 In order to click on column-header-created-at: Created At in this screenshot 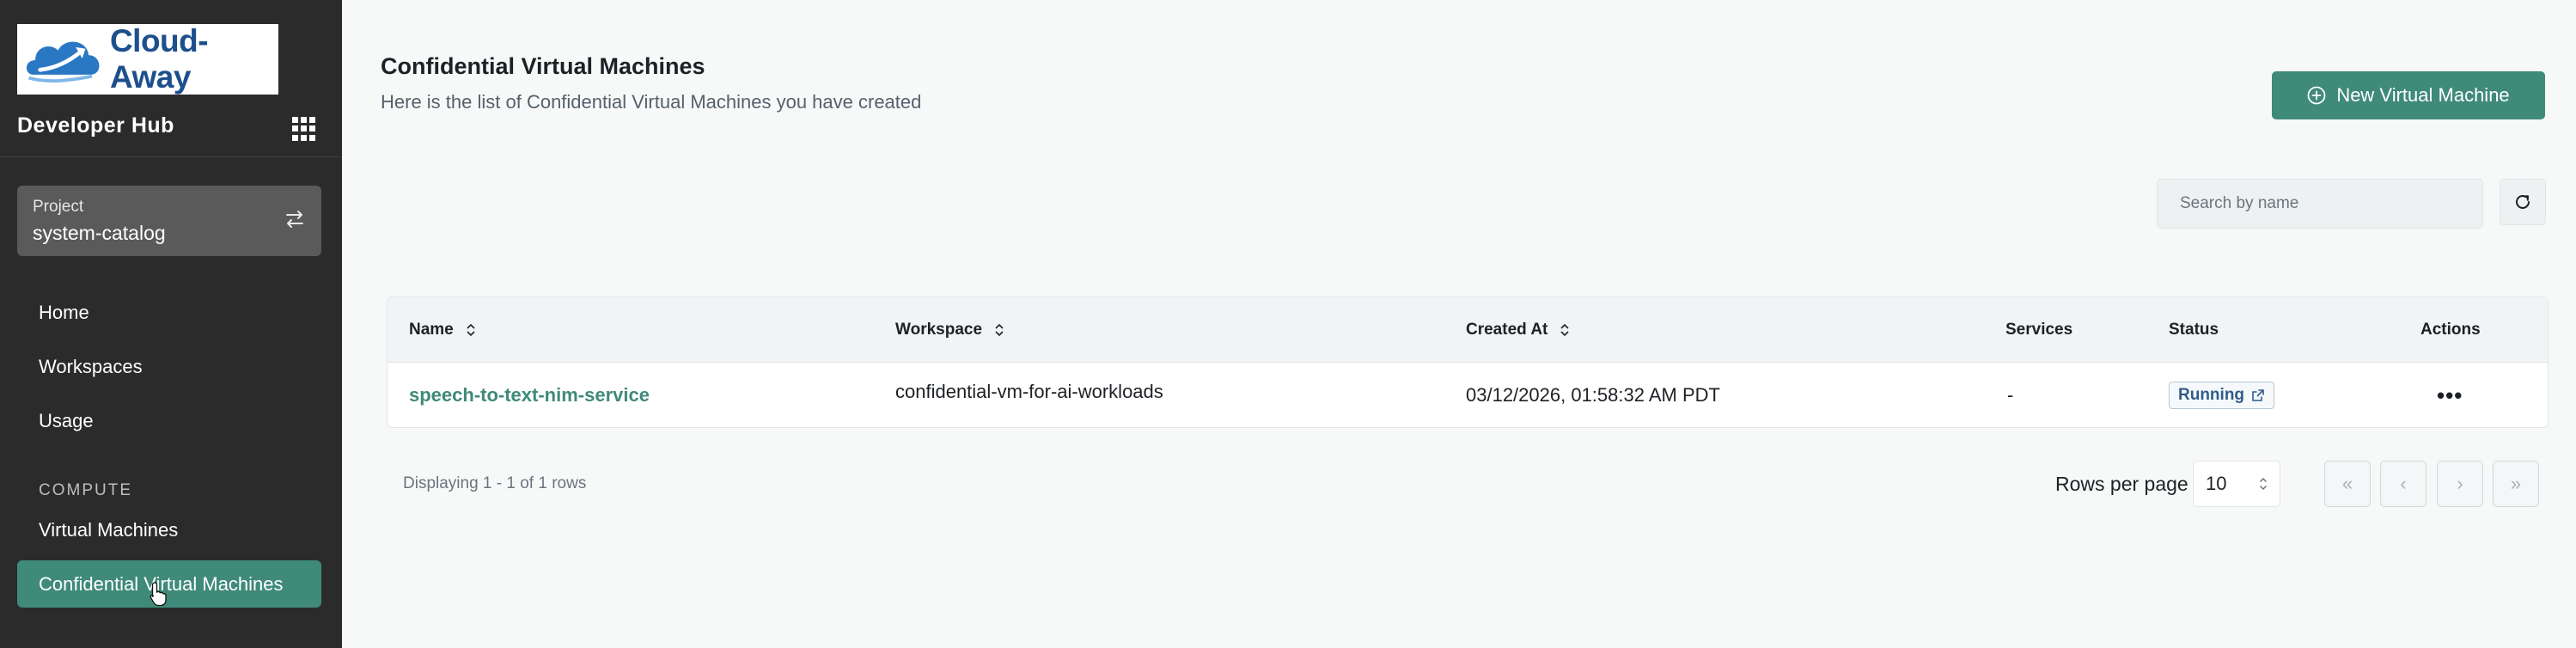, I will do `click(1518, 330)`.